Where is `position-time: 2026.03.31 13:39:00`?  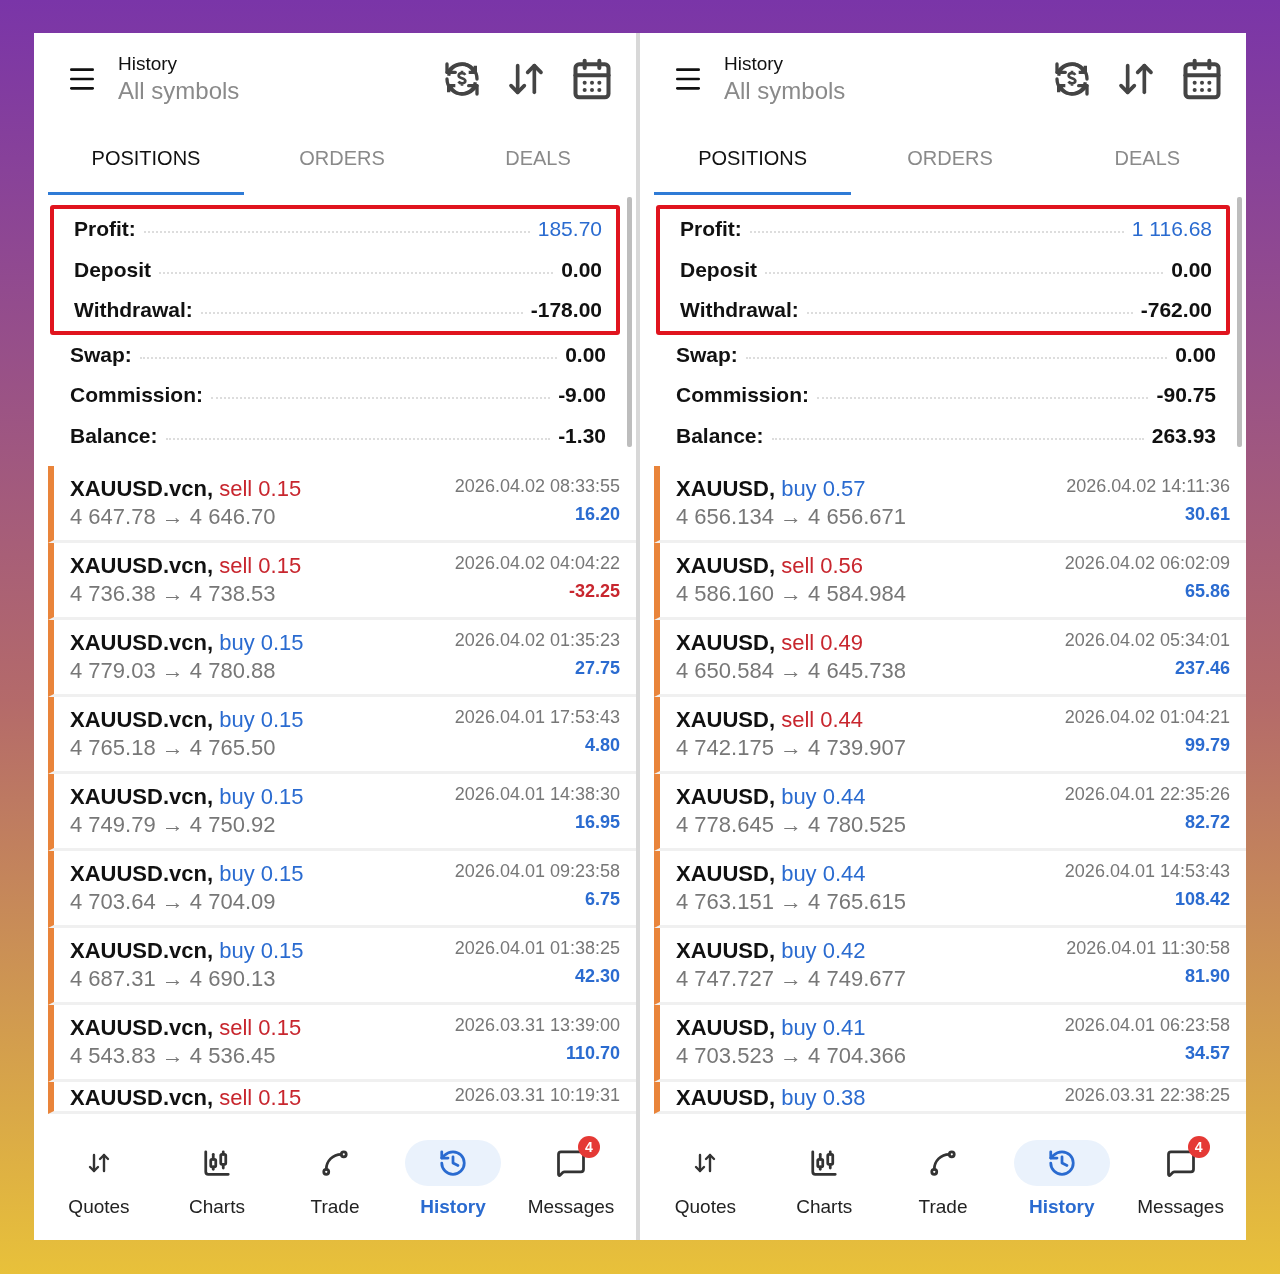
position-time: 2026.03.31 13:39:00 is located at coordinates (537, 1026).